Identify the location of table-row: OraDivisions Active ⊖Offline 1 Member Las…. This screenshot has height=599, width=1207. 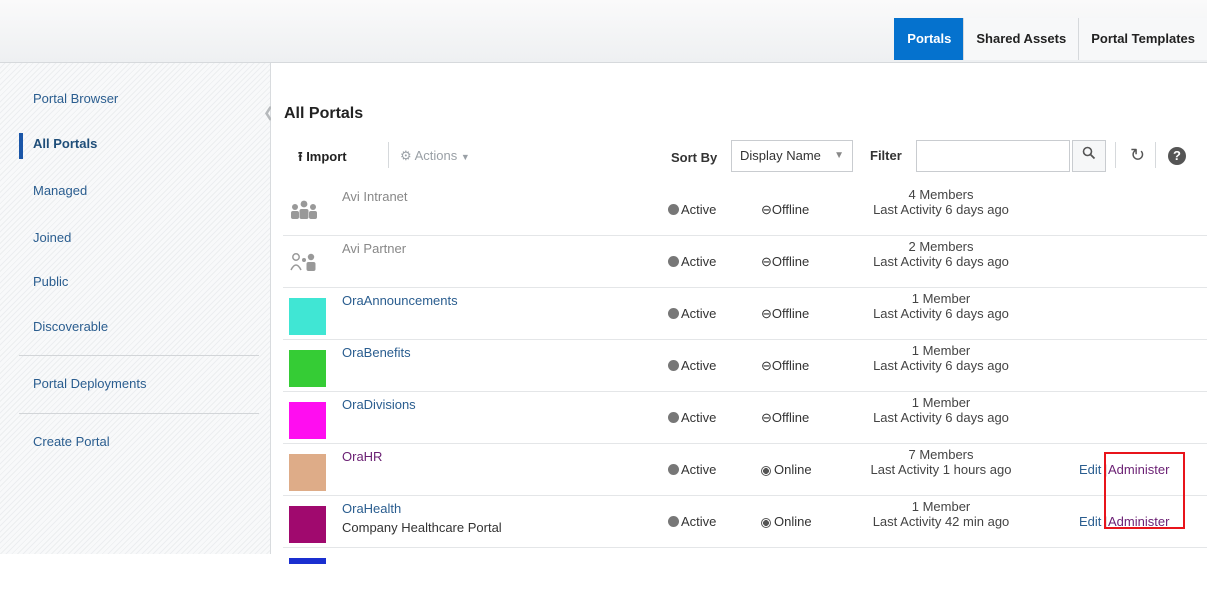
(745, 418).